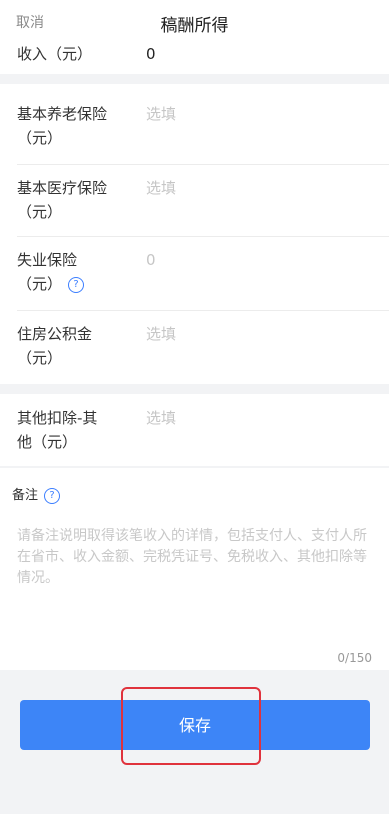 This screenshot has height=814, width=389. Describe the element at coordinates (161, 334) in the screenshot. I see `housing-fund-input: 选填` at that location.